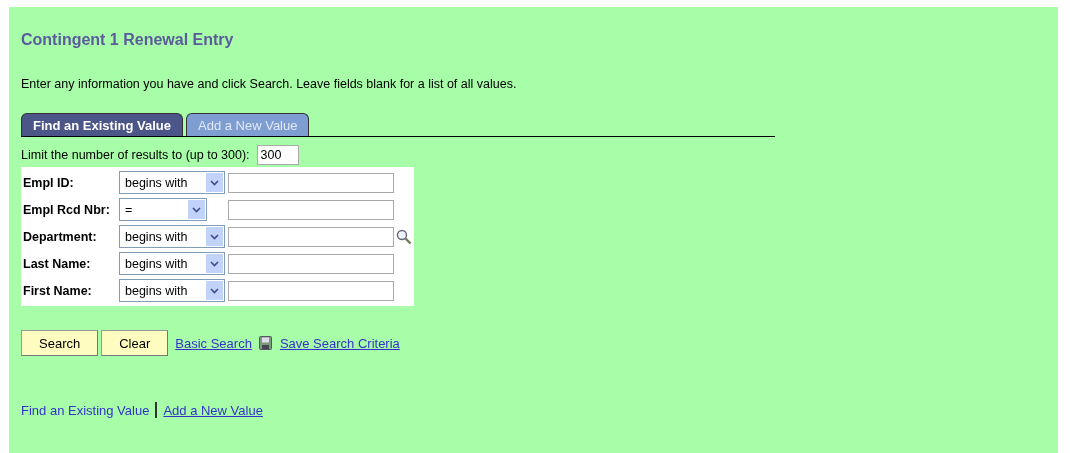  Describe the element at coordinates (85, 410) in the screenshot. I see `link: Find an Existing Value` at that location.